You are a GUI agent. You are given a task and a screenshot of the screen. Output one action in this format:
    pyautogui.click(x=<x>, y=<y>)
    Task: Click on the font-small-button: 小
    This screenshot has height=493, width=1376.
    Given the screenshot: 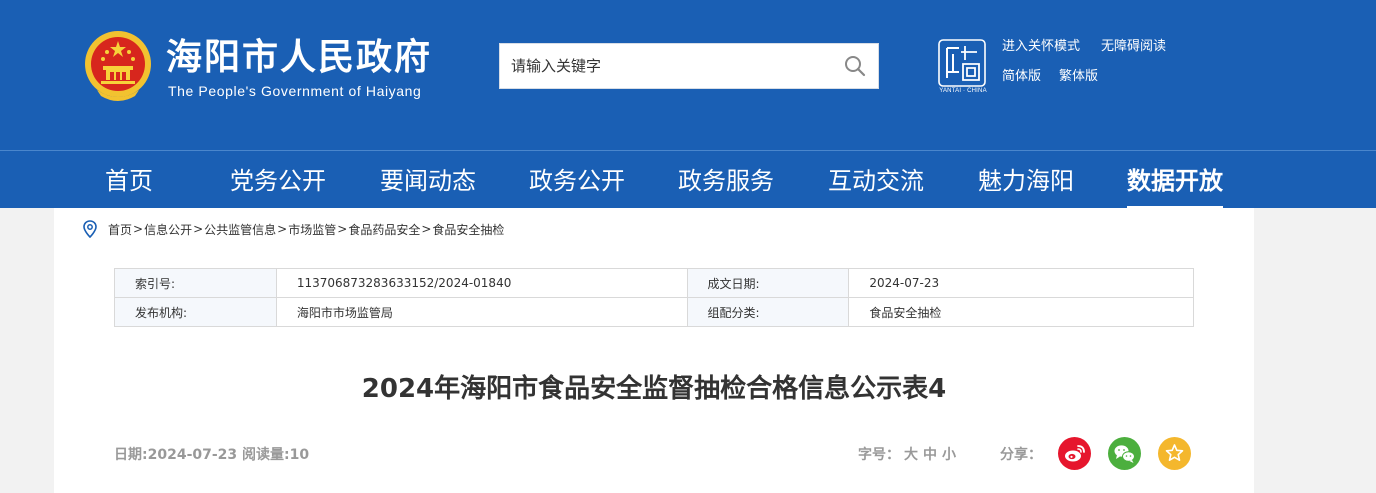 What is the action you would take?
    pyautogui.click(x=949, y=454)
    